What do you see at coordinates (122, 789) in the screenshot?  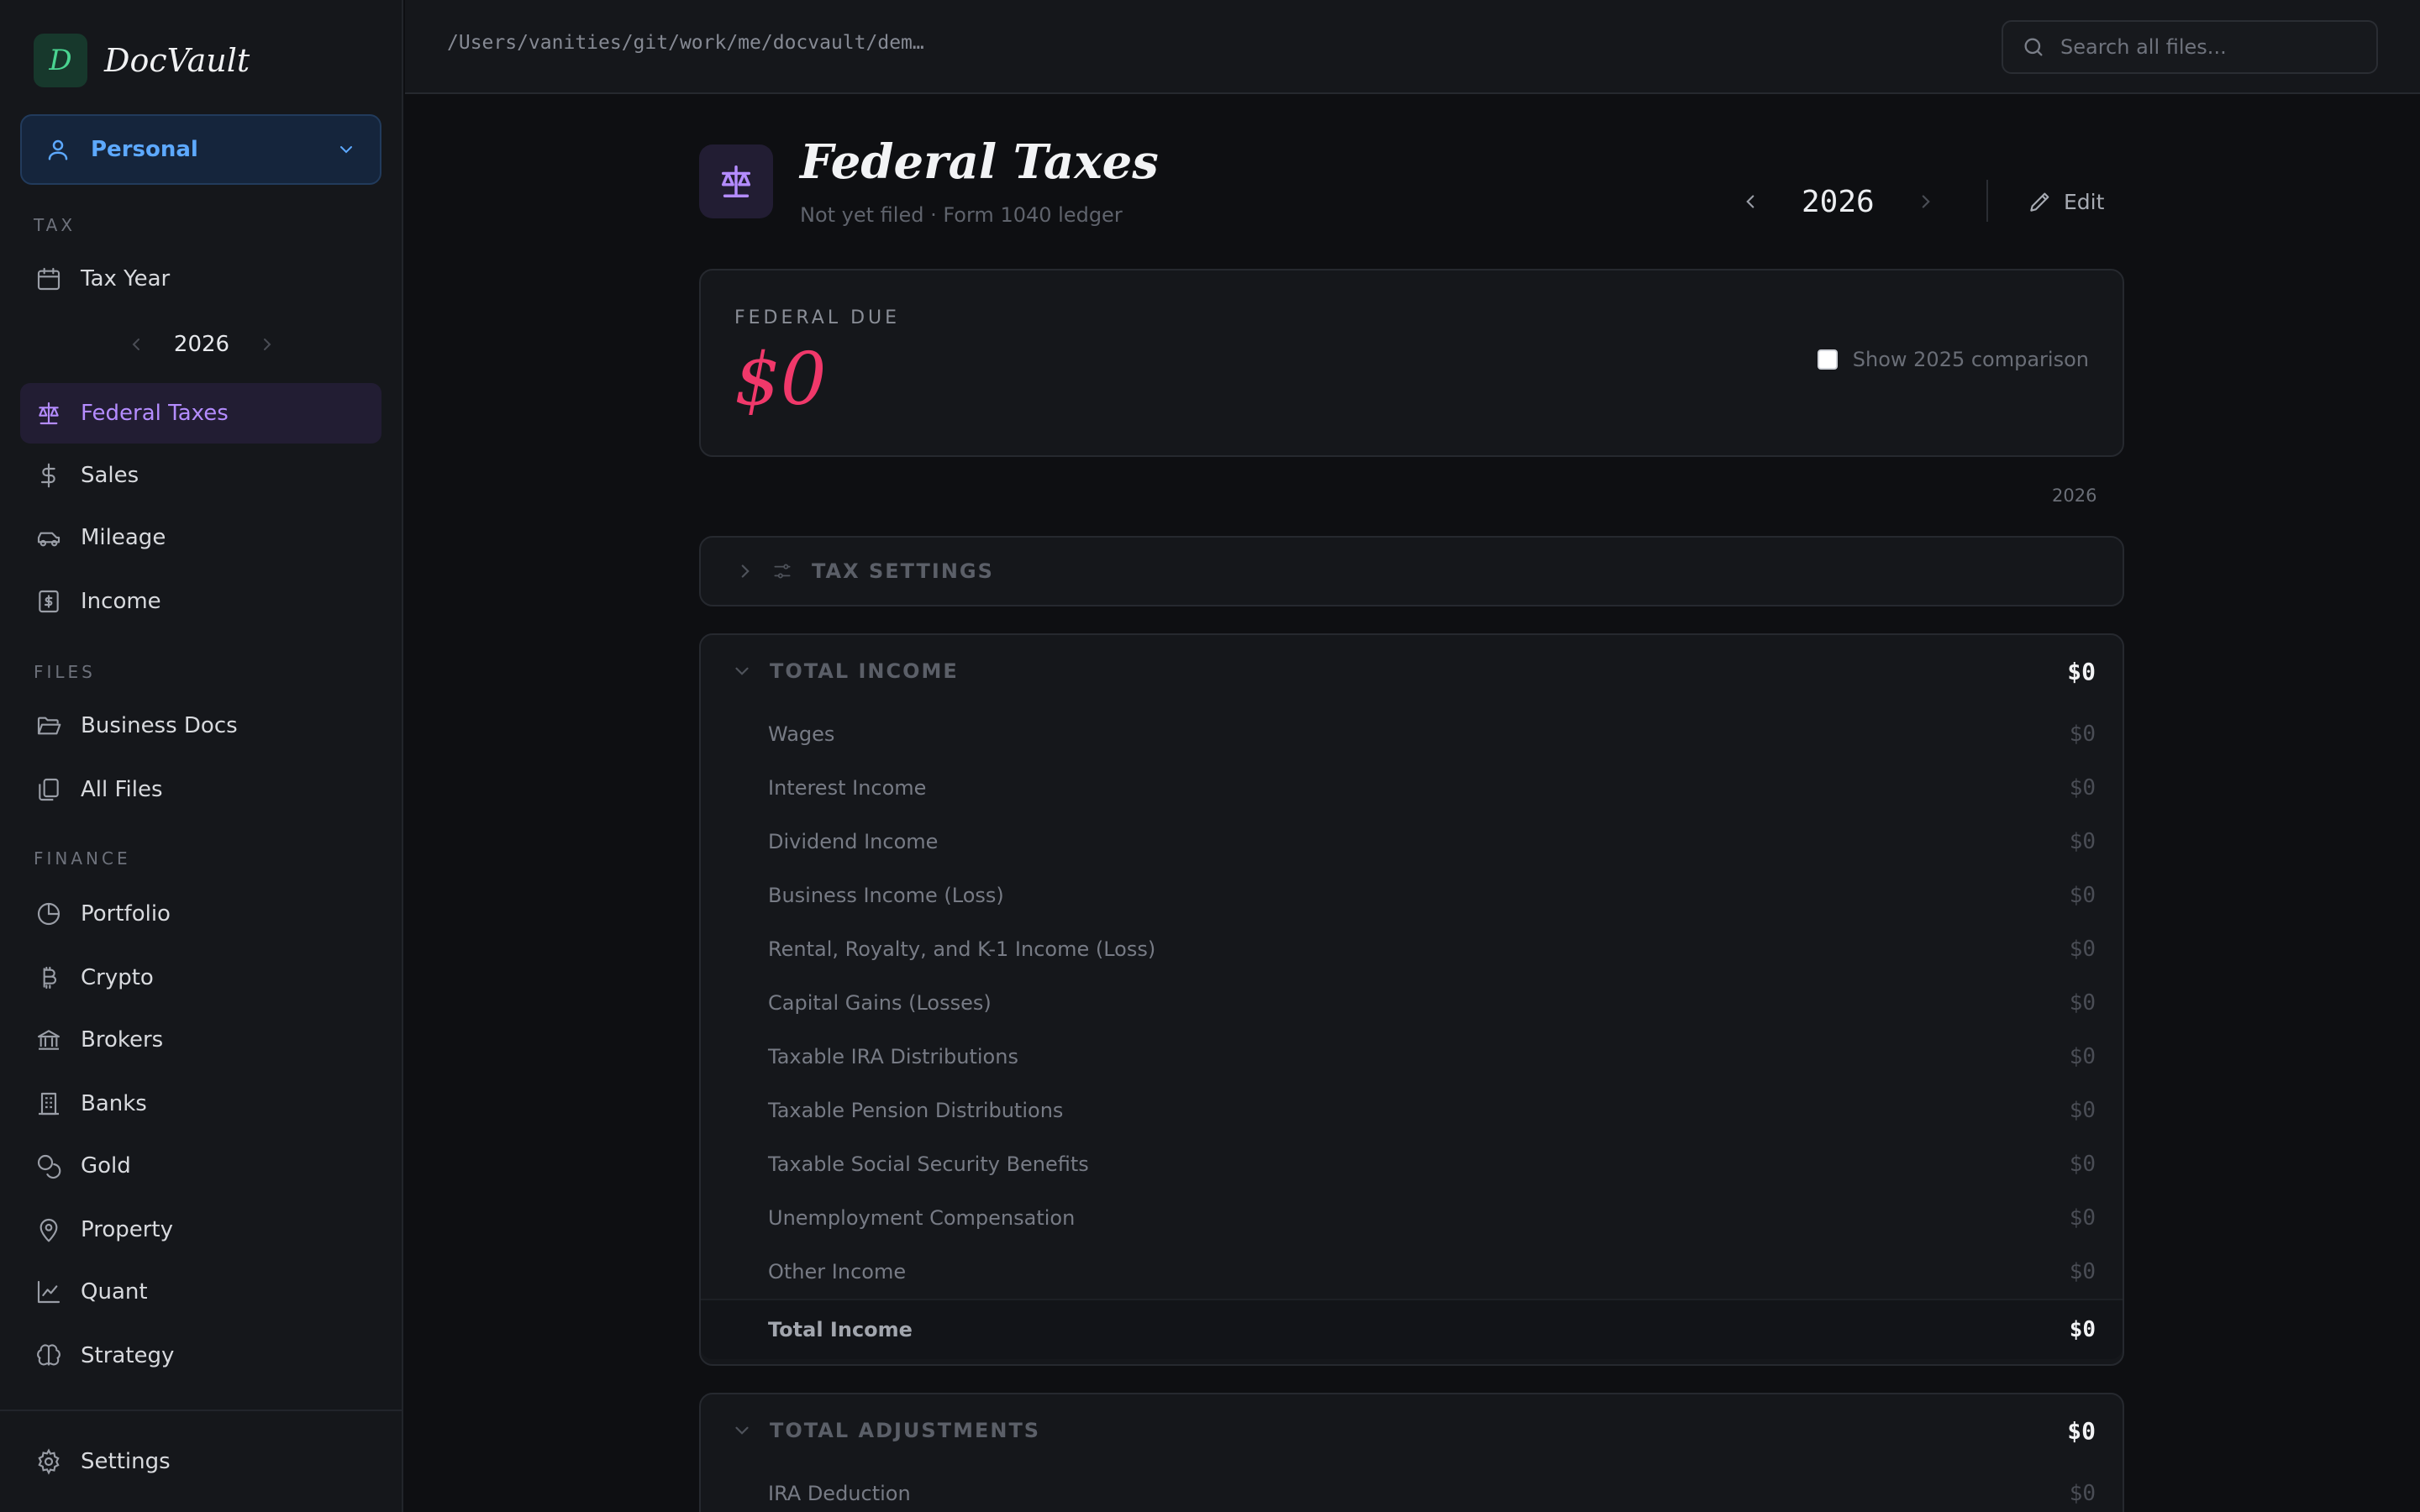 I see `sidebar-item-label: All Files` at bounding box center [122, 789].